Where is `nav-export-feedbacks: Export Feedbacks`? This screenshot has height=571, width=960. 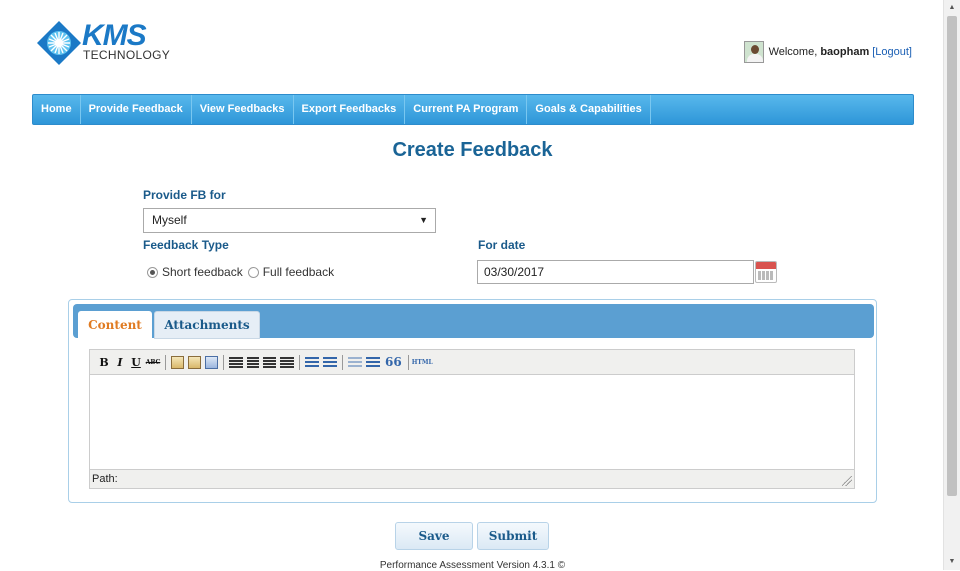 nav-export-feedbacks: Export Feedbacks is located at coordinates (350, 109).